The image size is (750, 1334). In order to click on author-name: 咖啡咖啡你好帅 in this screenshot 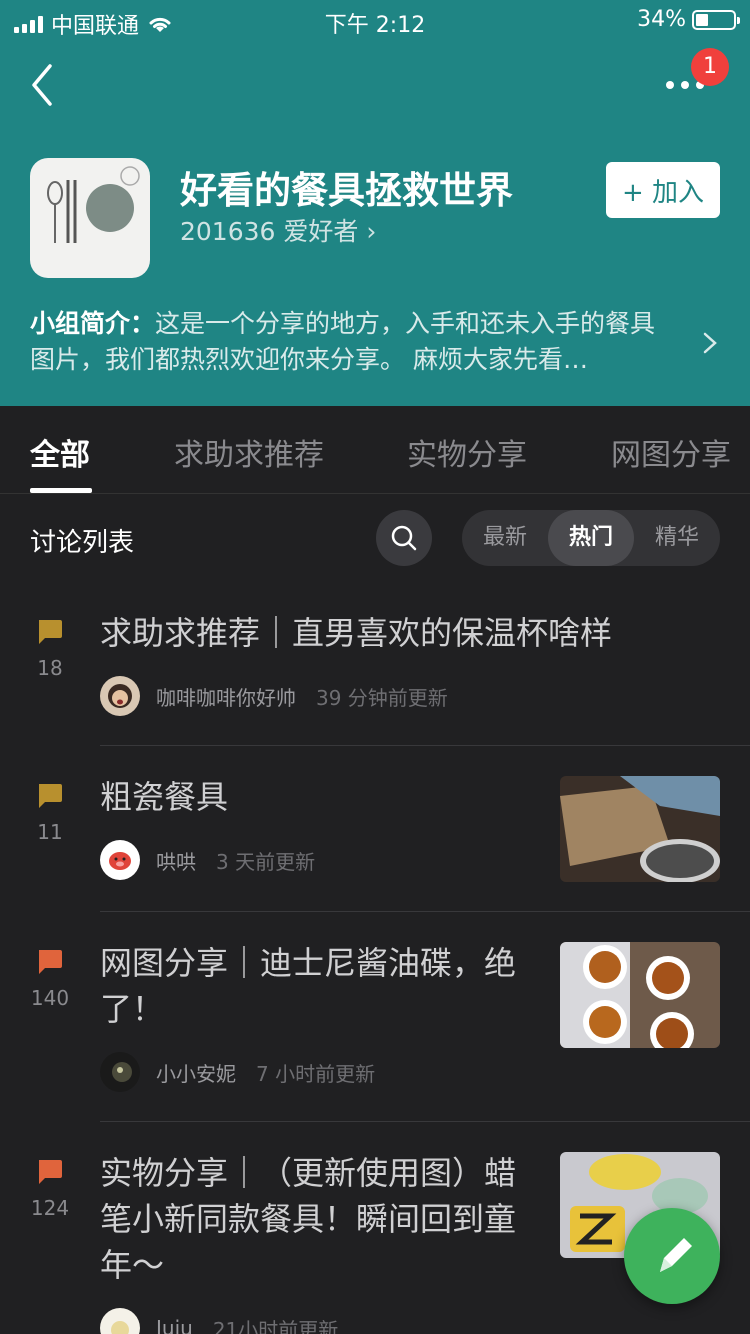, I will do `click(226, 697)`.